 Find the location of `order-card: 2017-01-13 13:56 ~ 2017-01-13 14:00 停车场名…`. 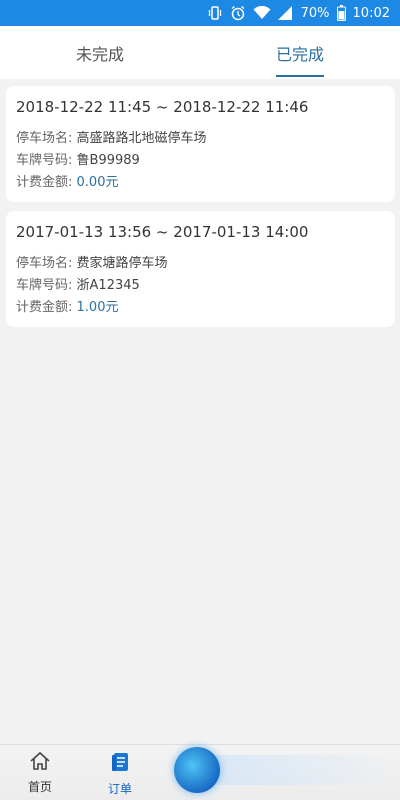

order-card: 2017-01-13 13:56 ~ 2017-01-13 14:00 停车场名… is located at coordinates (200, 269).